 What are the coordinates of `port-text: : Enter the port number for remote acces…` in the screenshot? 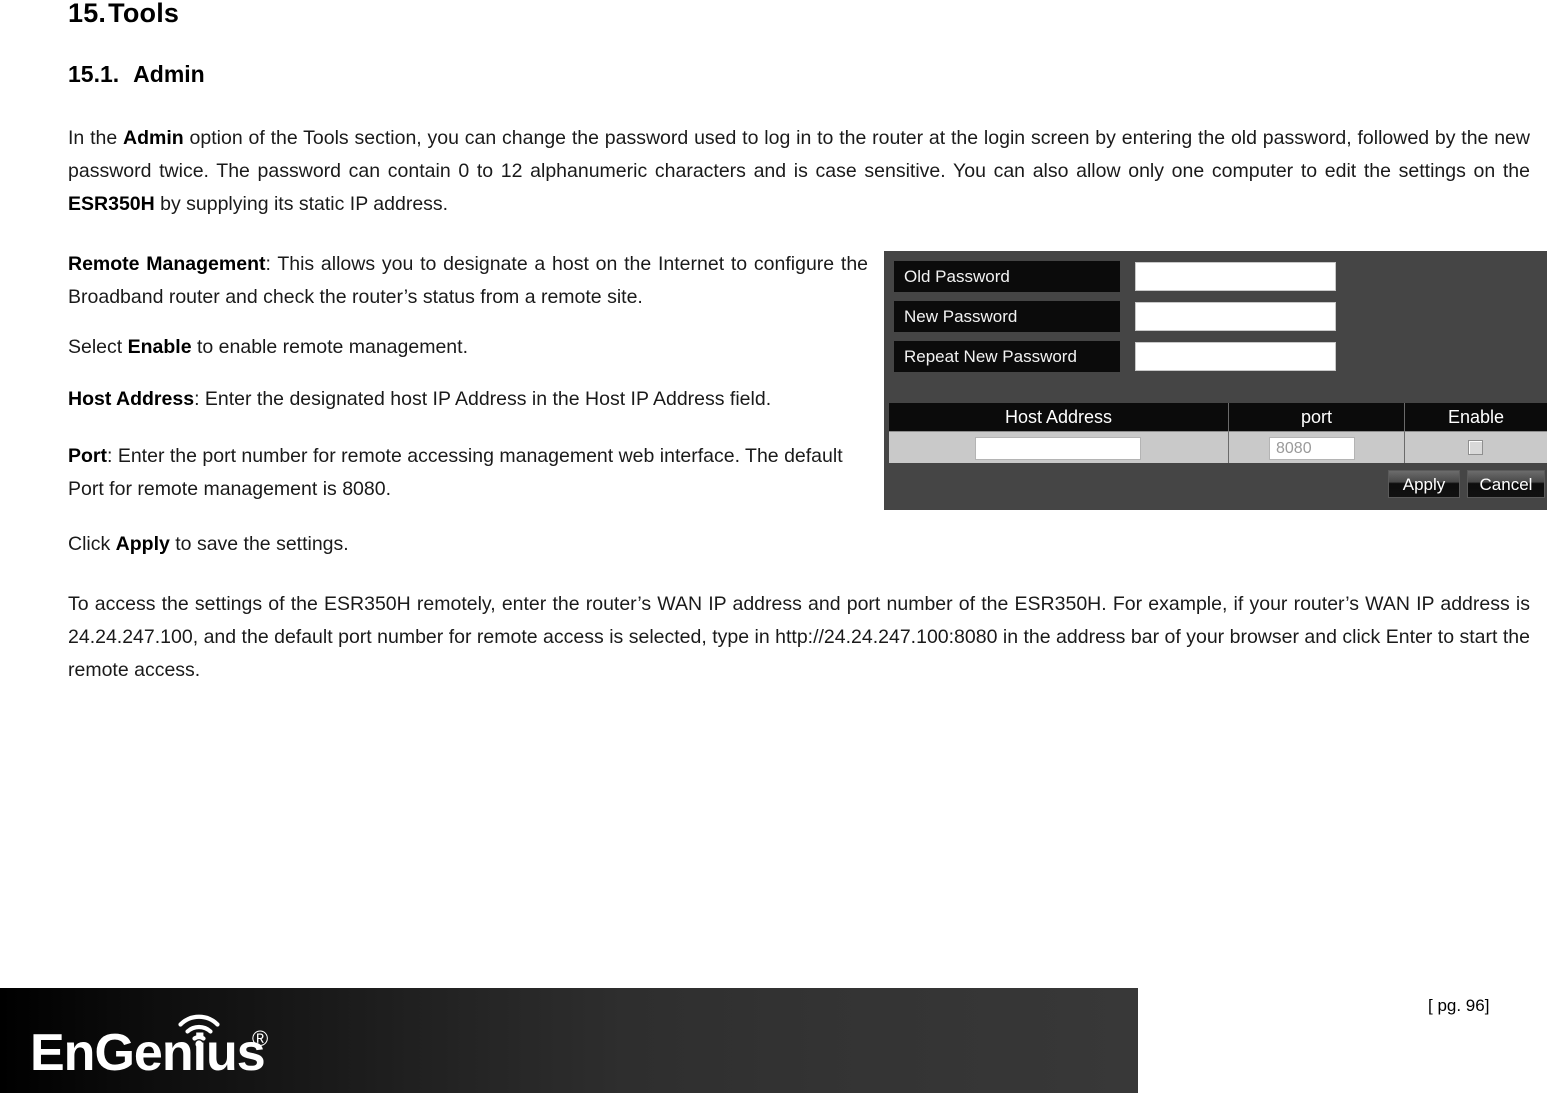 It's located at (455, 472).